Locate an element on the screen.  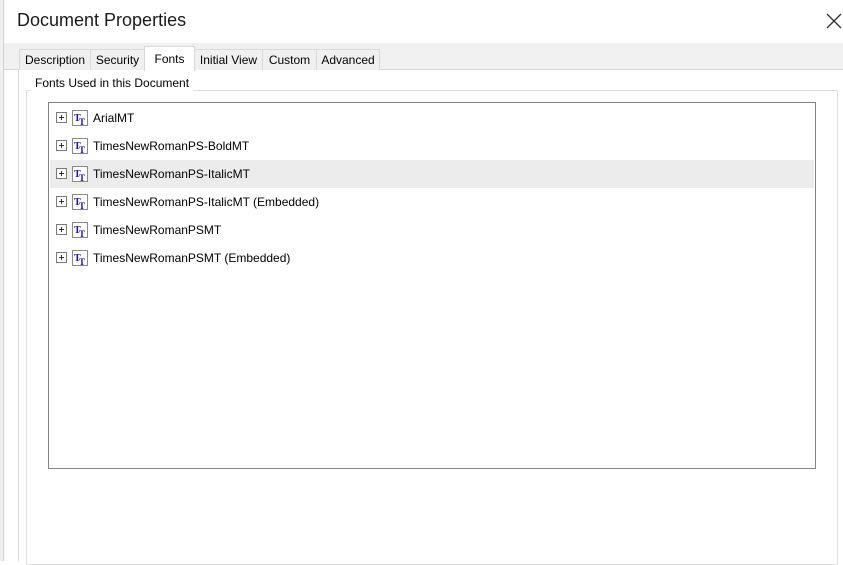
tab-initial-view: Initial View is located at coordinates (228, 59).